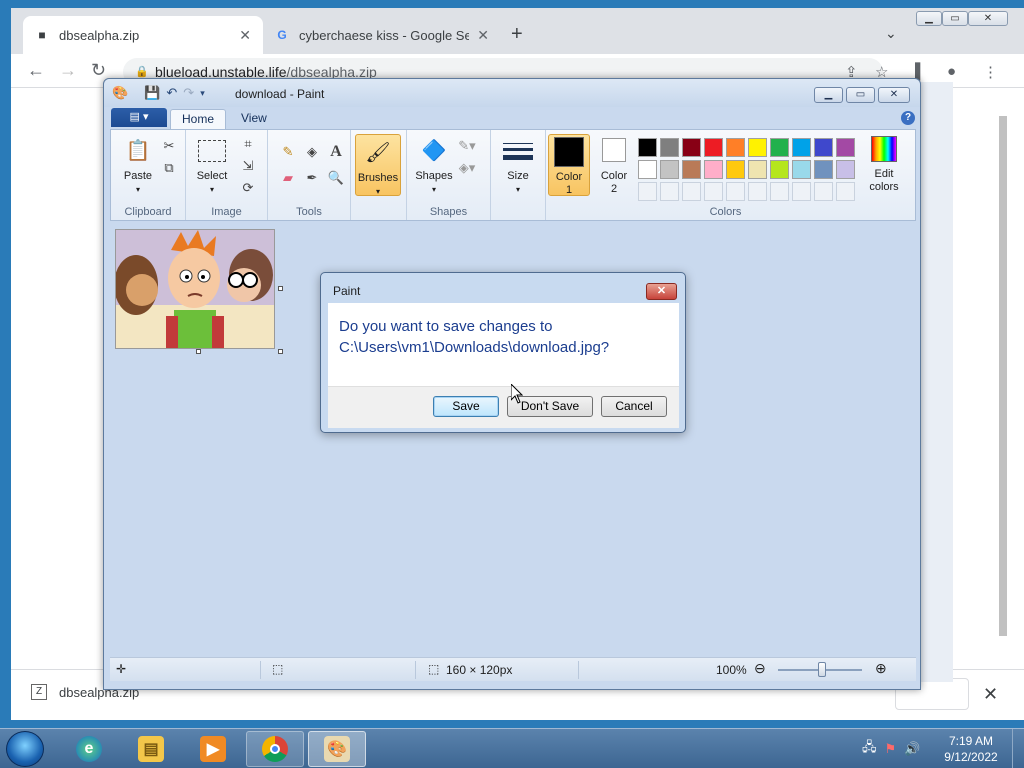 Image resolution: width=1024 pixels, height=768 pixels. Describe the element at coordinates (288, 178) in the screenshot. I see `eraser-icon: ▰` at that location.